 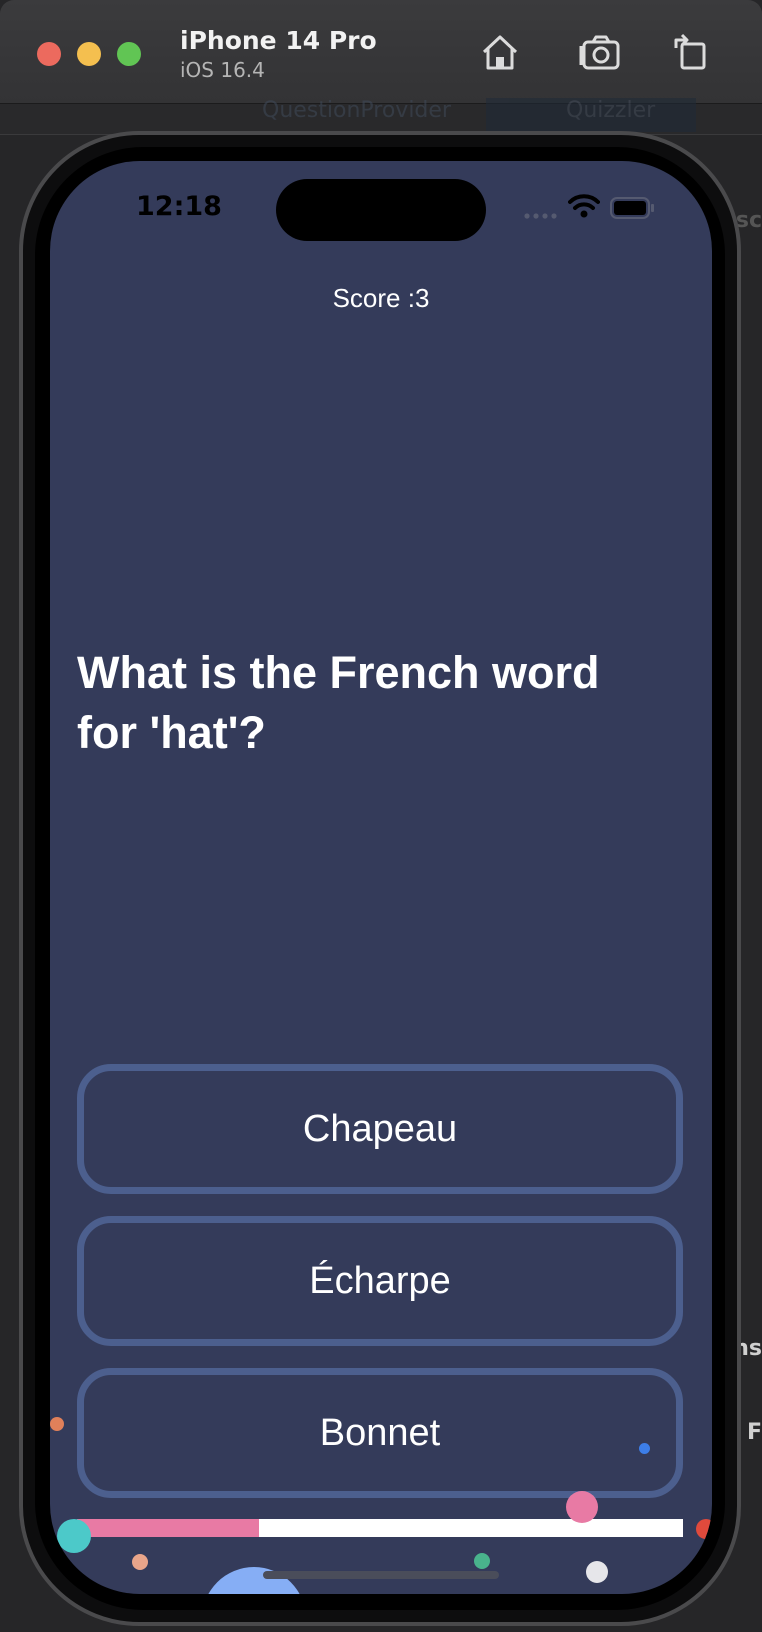 I want to click on zoom-window-button, so click(x=129, y=54).